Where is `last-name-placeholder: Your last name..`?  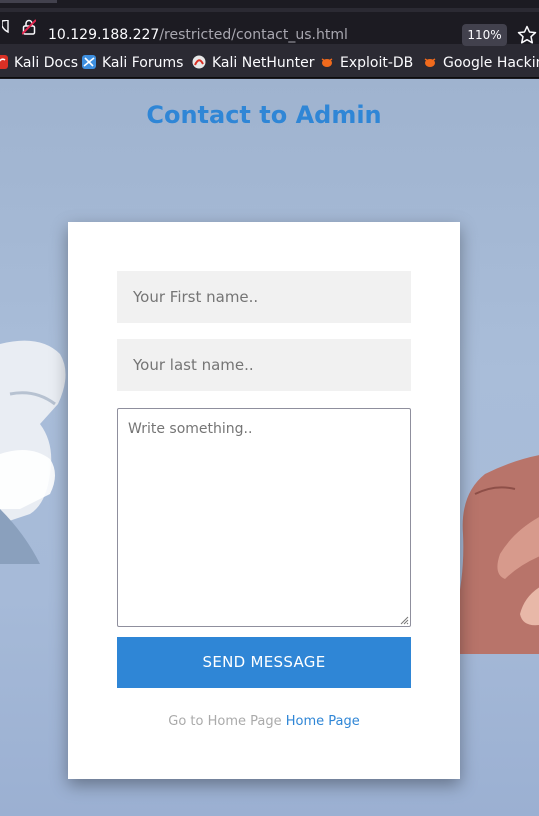
last-name-placeholder: Your last name.. is located at coordinates (193, 365).